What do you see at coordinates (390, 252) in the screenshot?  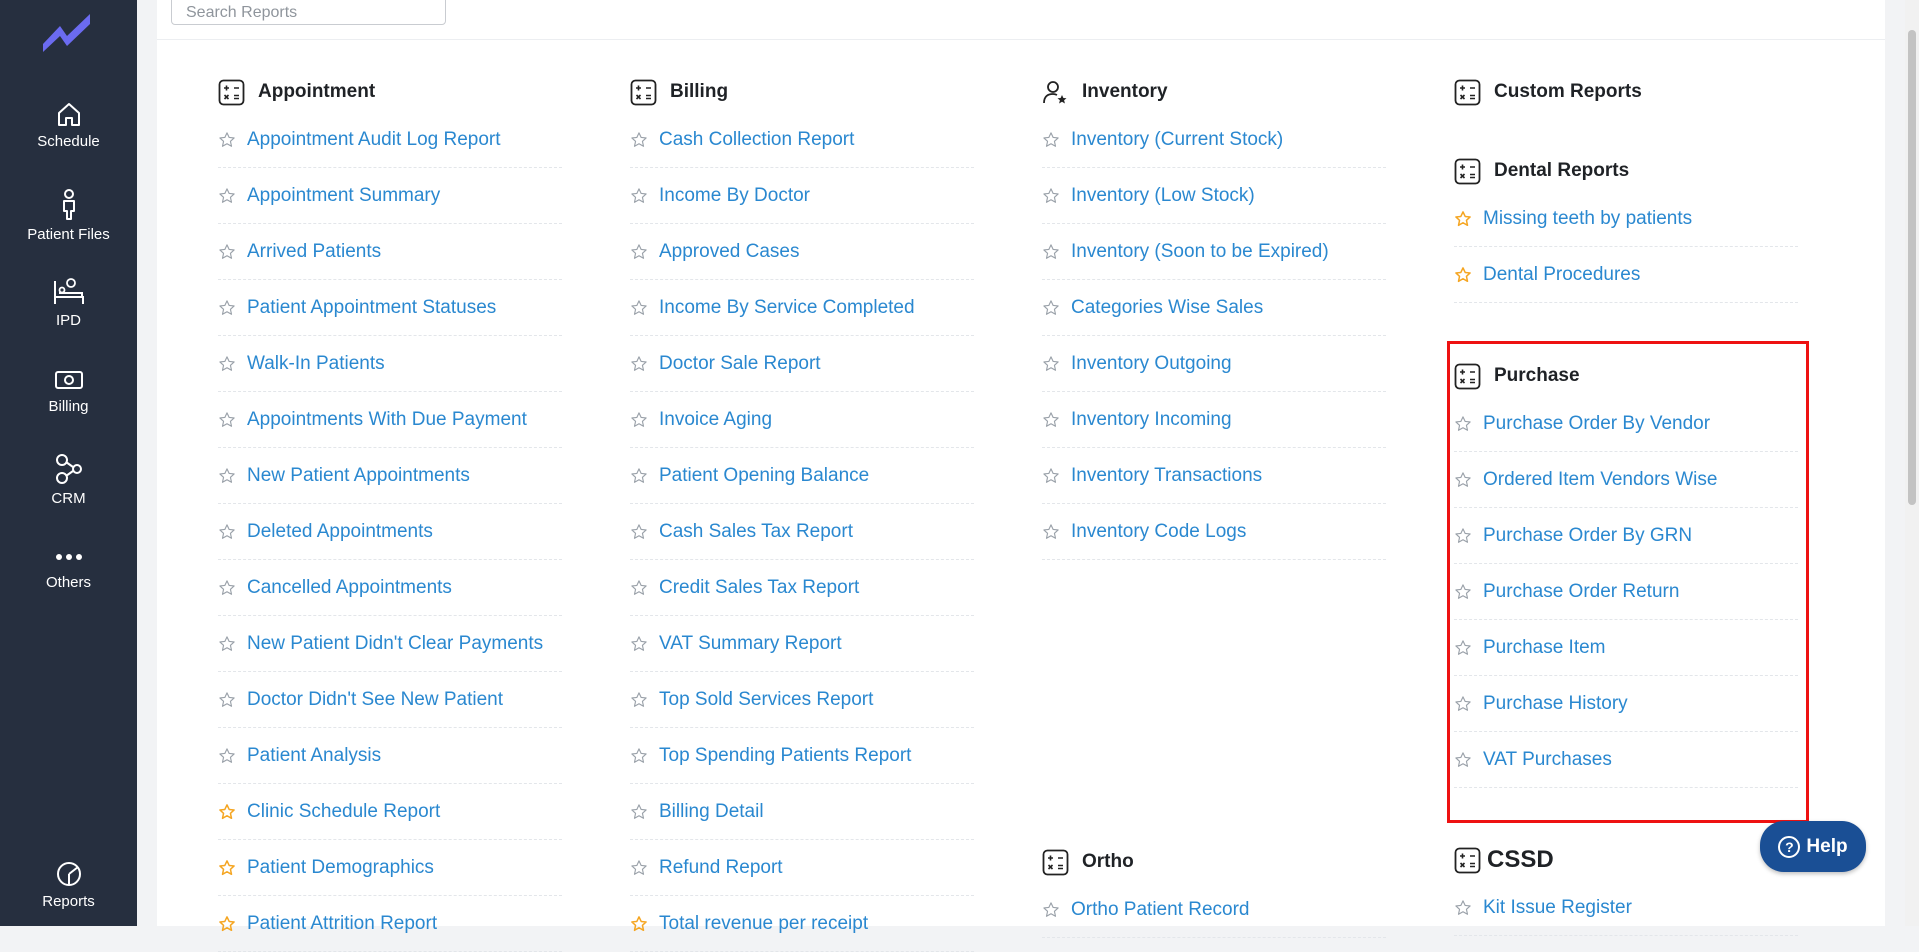 I see `report-link: Arrived Patients` at bounding box center [390, 252].